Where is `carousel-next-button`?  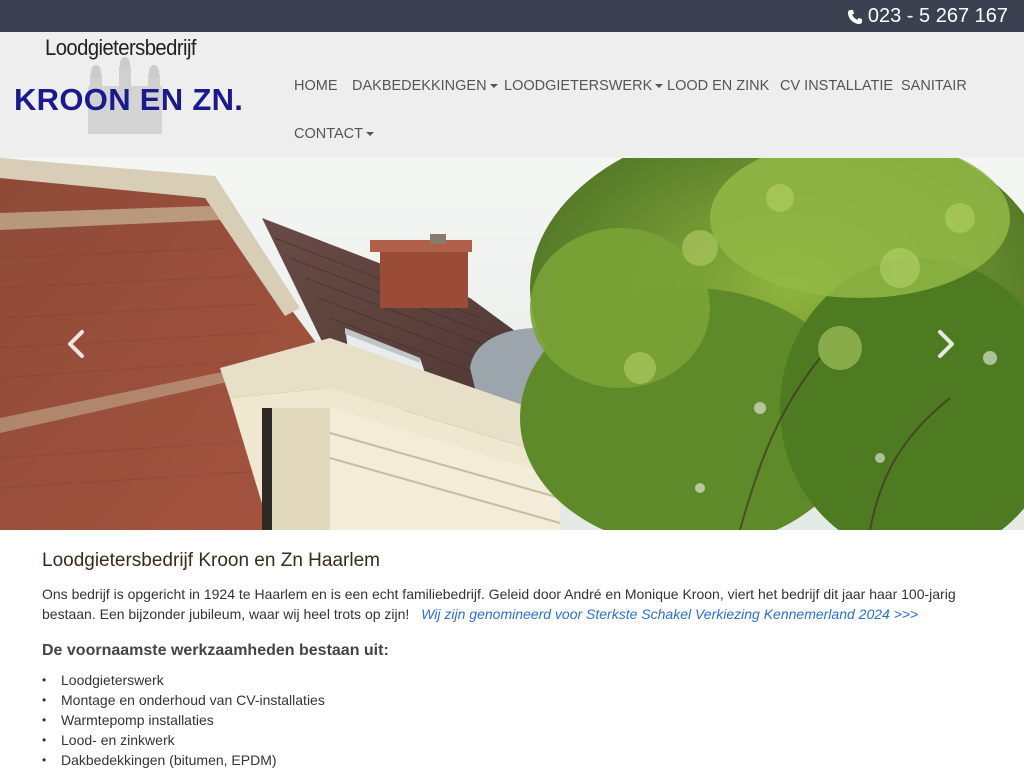 carousel-next-button is located at coordinates (946, 344).